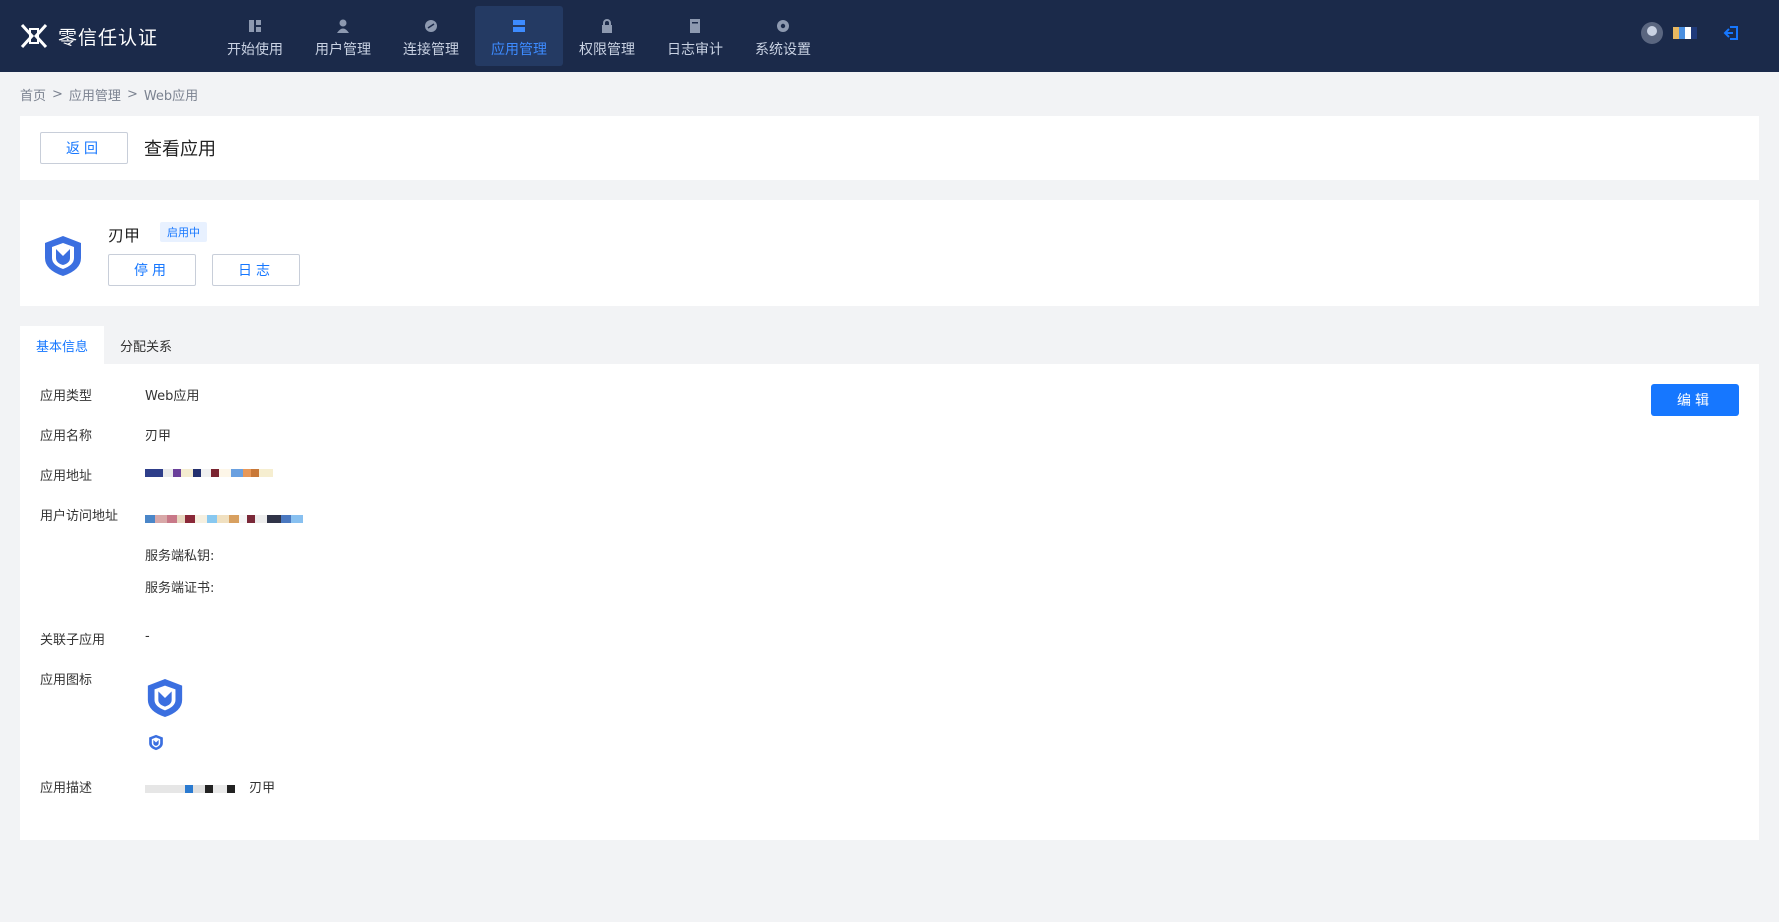 Image resolution: width=1779 pixels, height=922 pixels. What do you see at coordinates (431, 25) in the screenshot?
I see `connection-icon` at bounding box center [431, 25].